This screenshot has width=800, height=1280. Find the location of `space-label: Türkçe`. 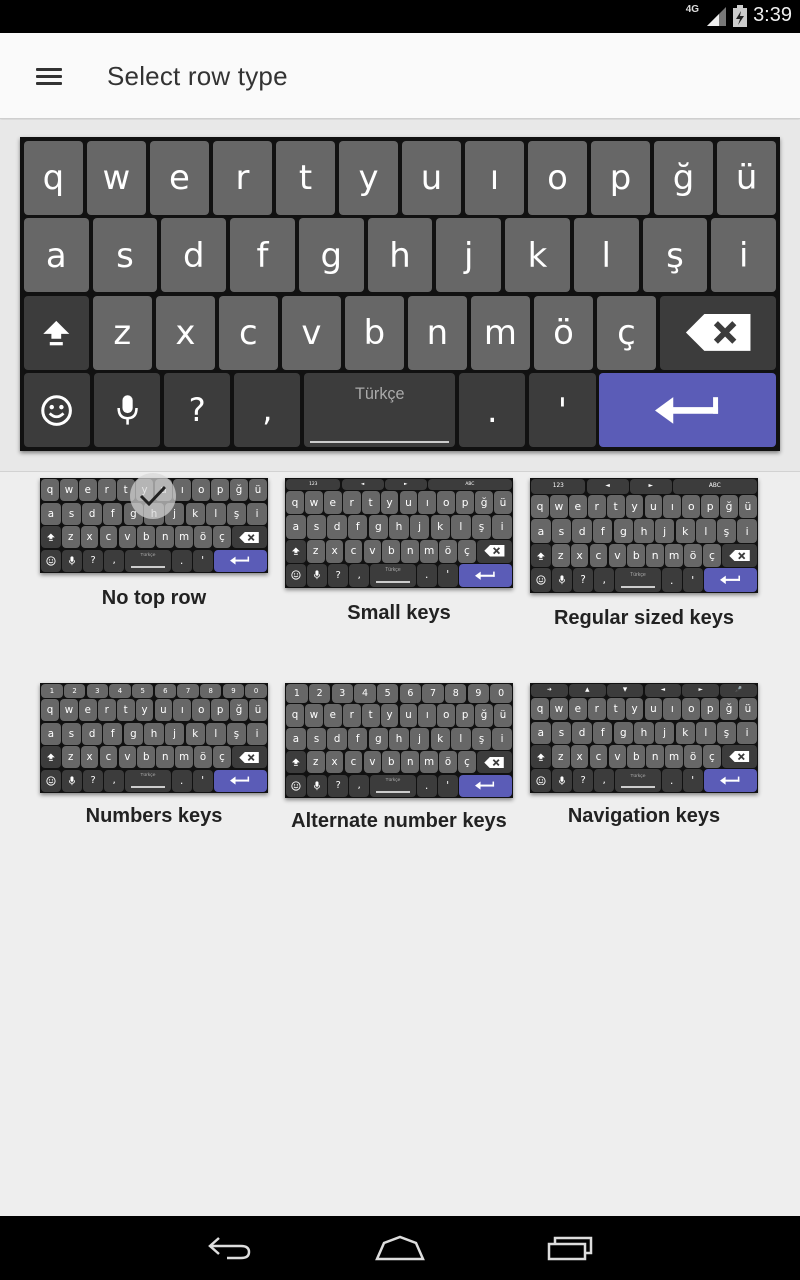

space-label: Türkçe is located at coordinates (148, 775).